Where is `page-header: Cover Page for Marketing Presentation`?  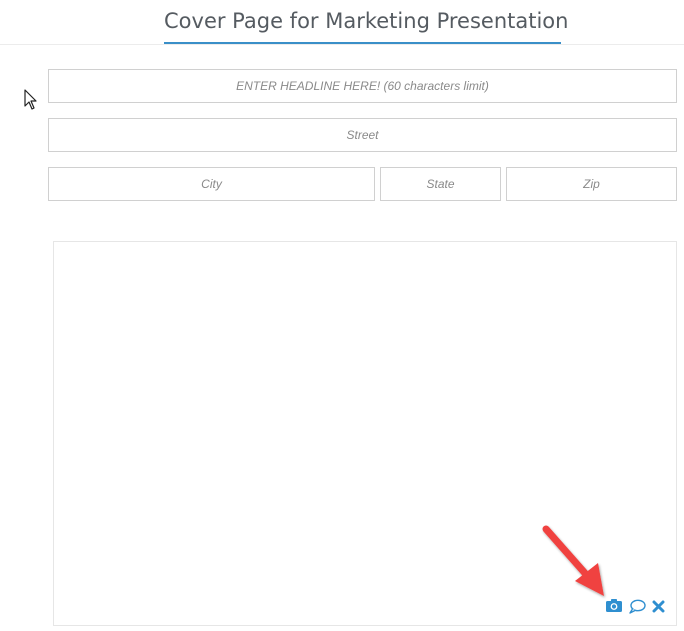
page-header: Cover Page for Marketing Presentation is located at coordinates (342, 22).